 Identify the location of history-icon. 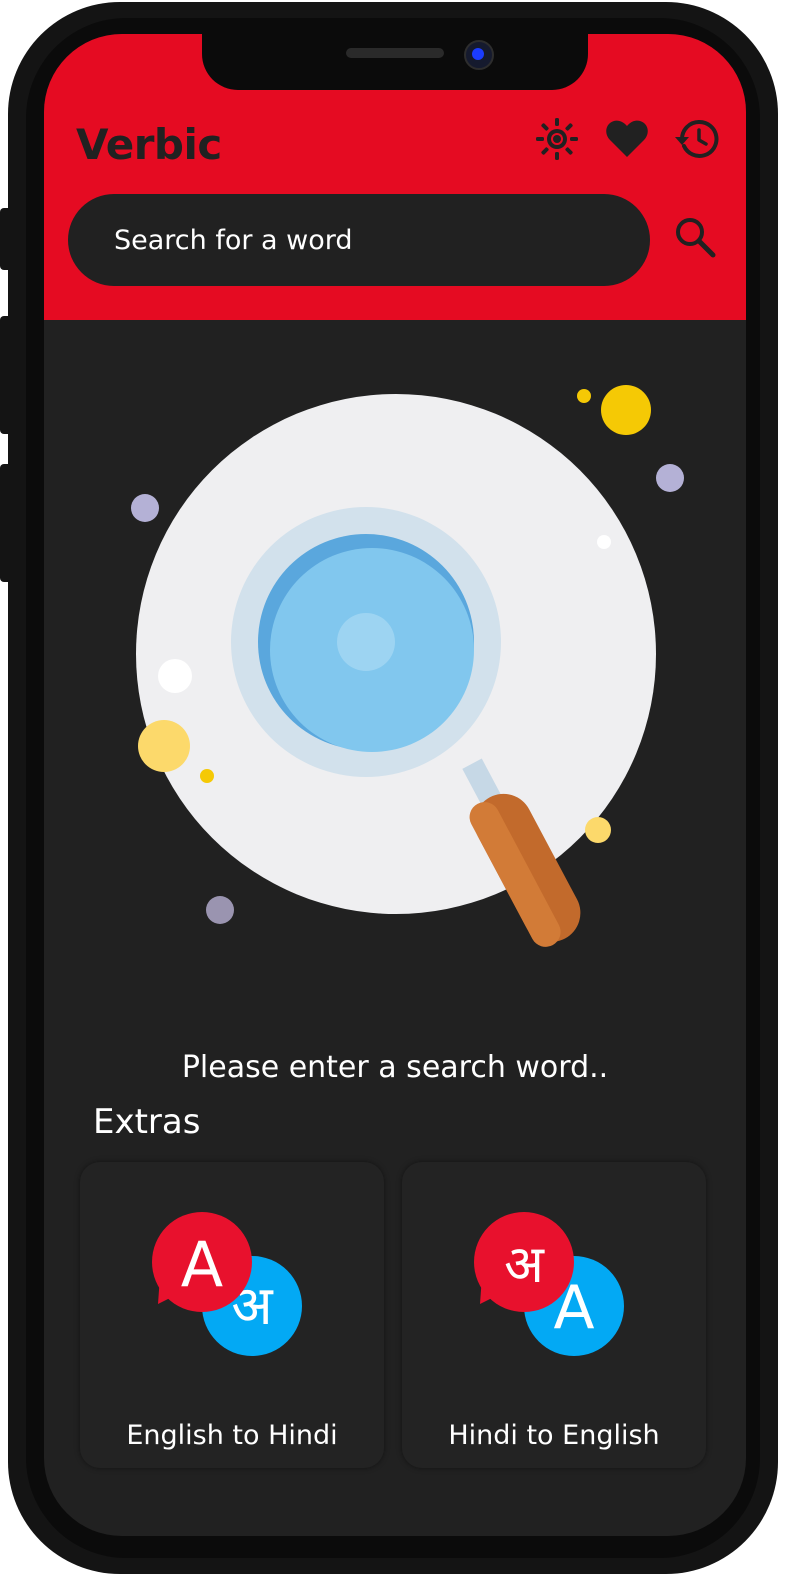
(697, 139).